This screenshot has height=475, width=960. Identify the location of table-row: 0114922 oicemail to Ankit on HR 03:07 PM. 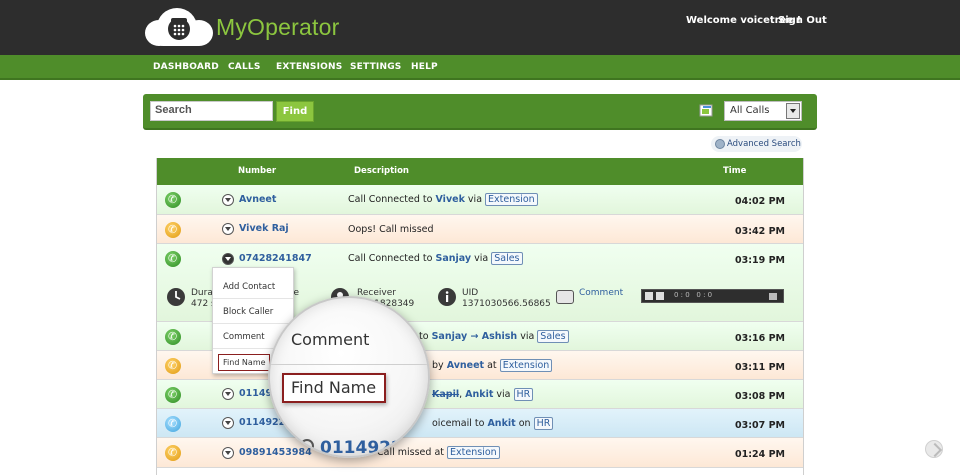
(480, 423).